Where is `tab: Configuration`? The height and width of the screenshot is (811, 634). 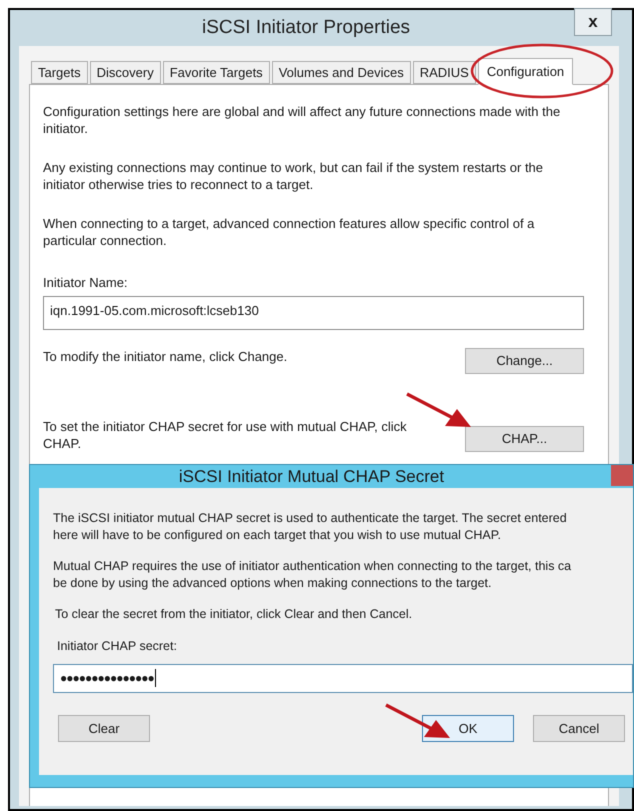 tab: Configuration is located at coordinates (526, 71).